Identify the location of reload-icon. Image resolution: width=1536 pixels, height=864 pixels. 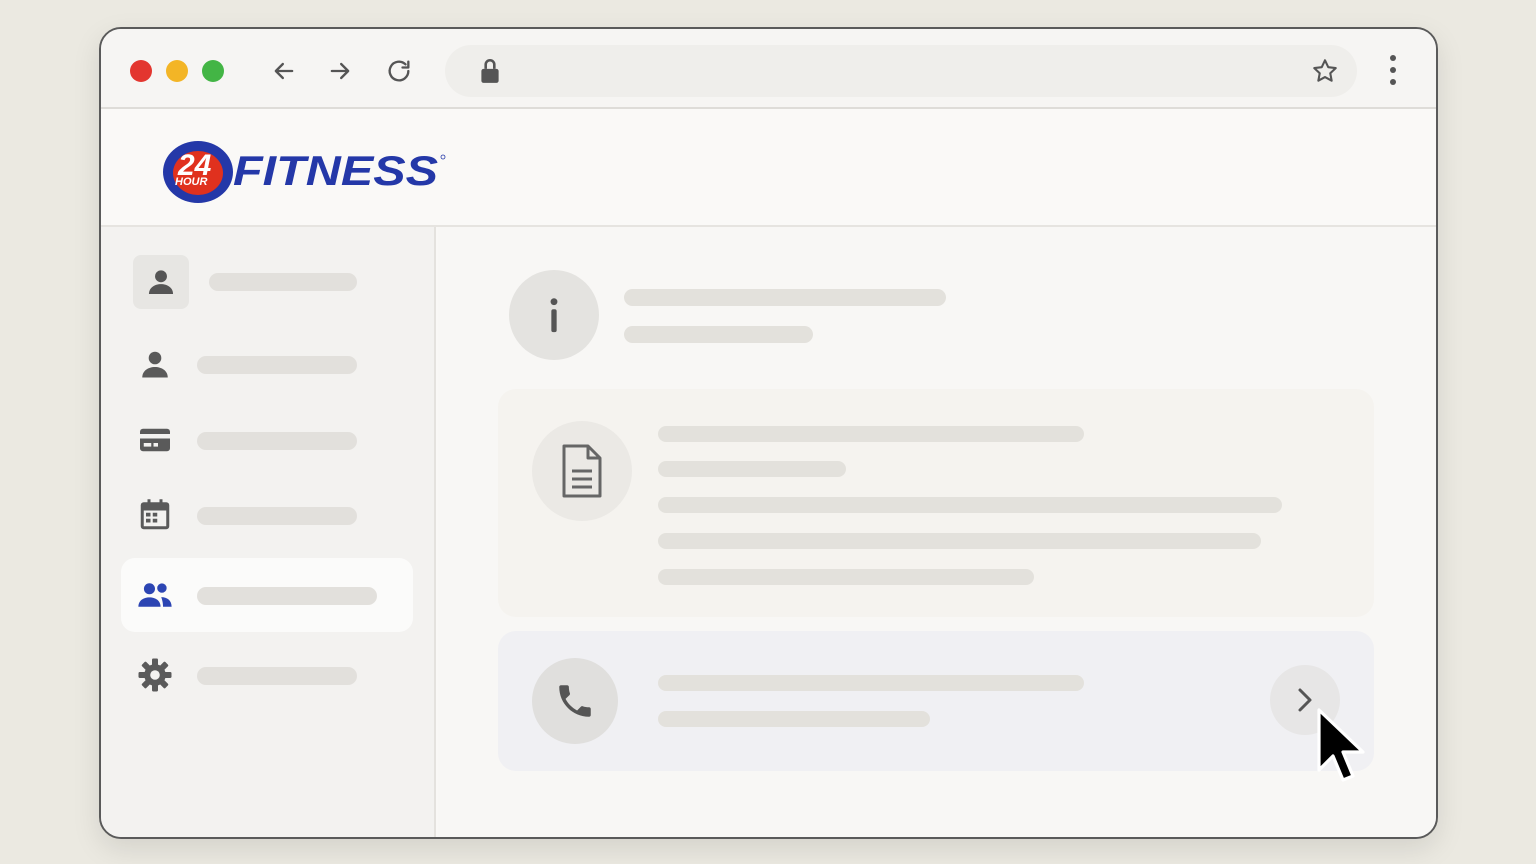
(399, 71).